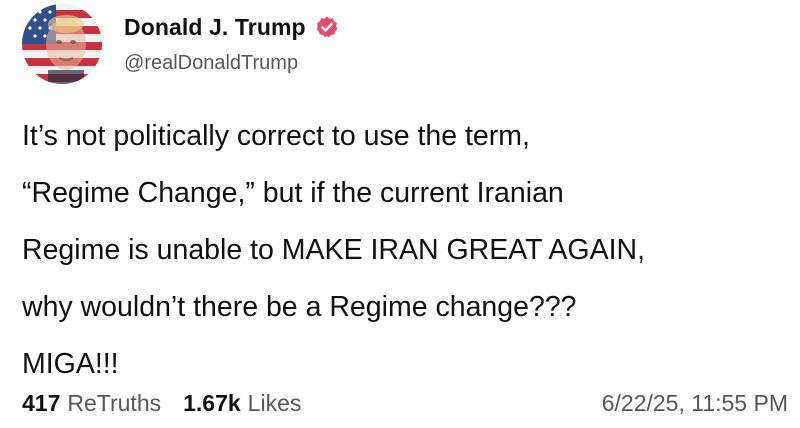 The width and height of the screenshot is (800, 428). Describe the element at coordinates (41, 402) in the screenshot. I see `retruths-count: 417` at that location.